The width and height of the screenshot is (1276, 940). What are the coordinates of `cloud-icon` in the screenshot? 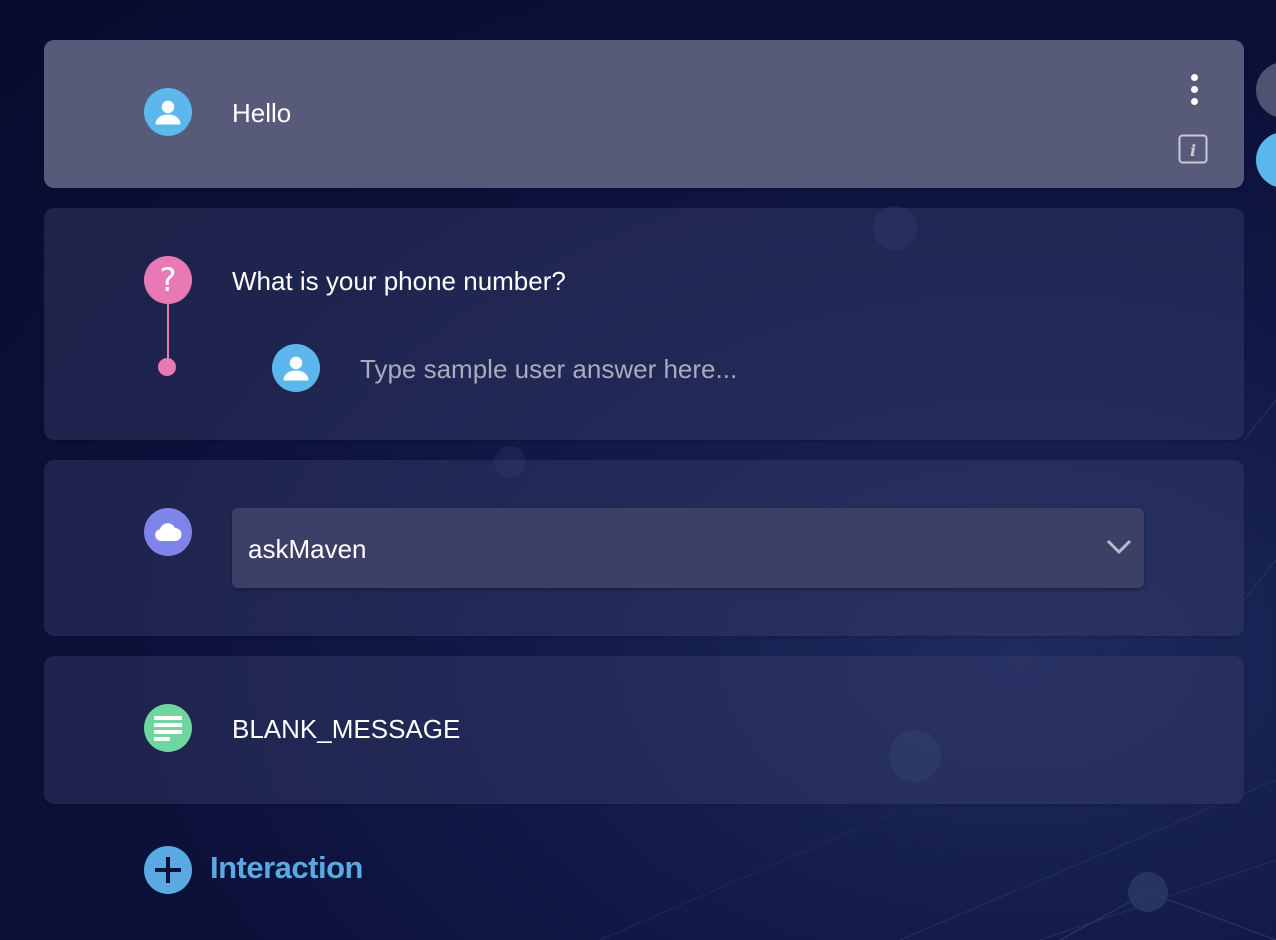 It's located at (168, 532).